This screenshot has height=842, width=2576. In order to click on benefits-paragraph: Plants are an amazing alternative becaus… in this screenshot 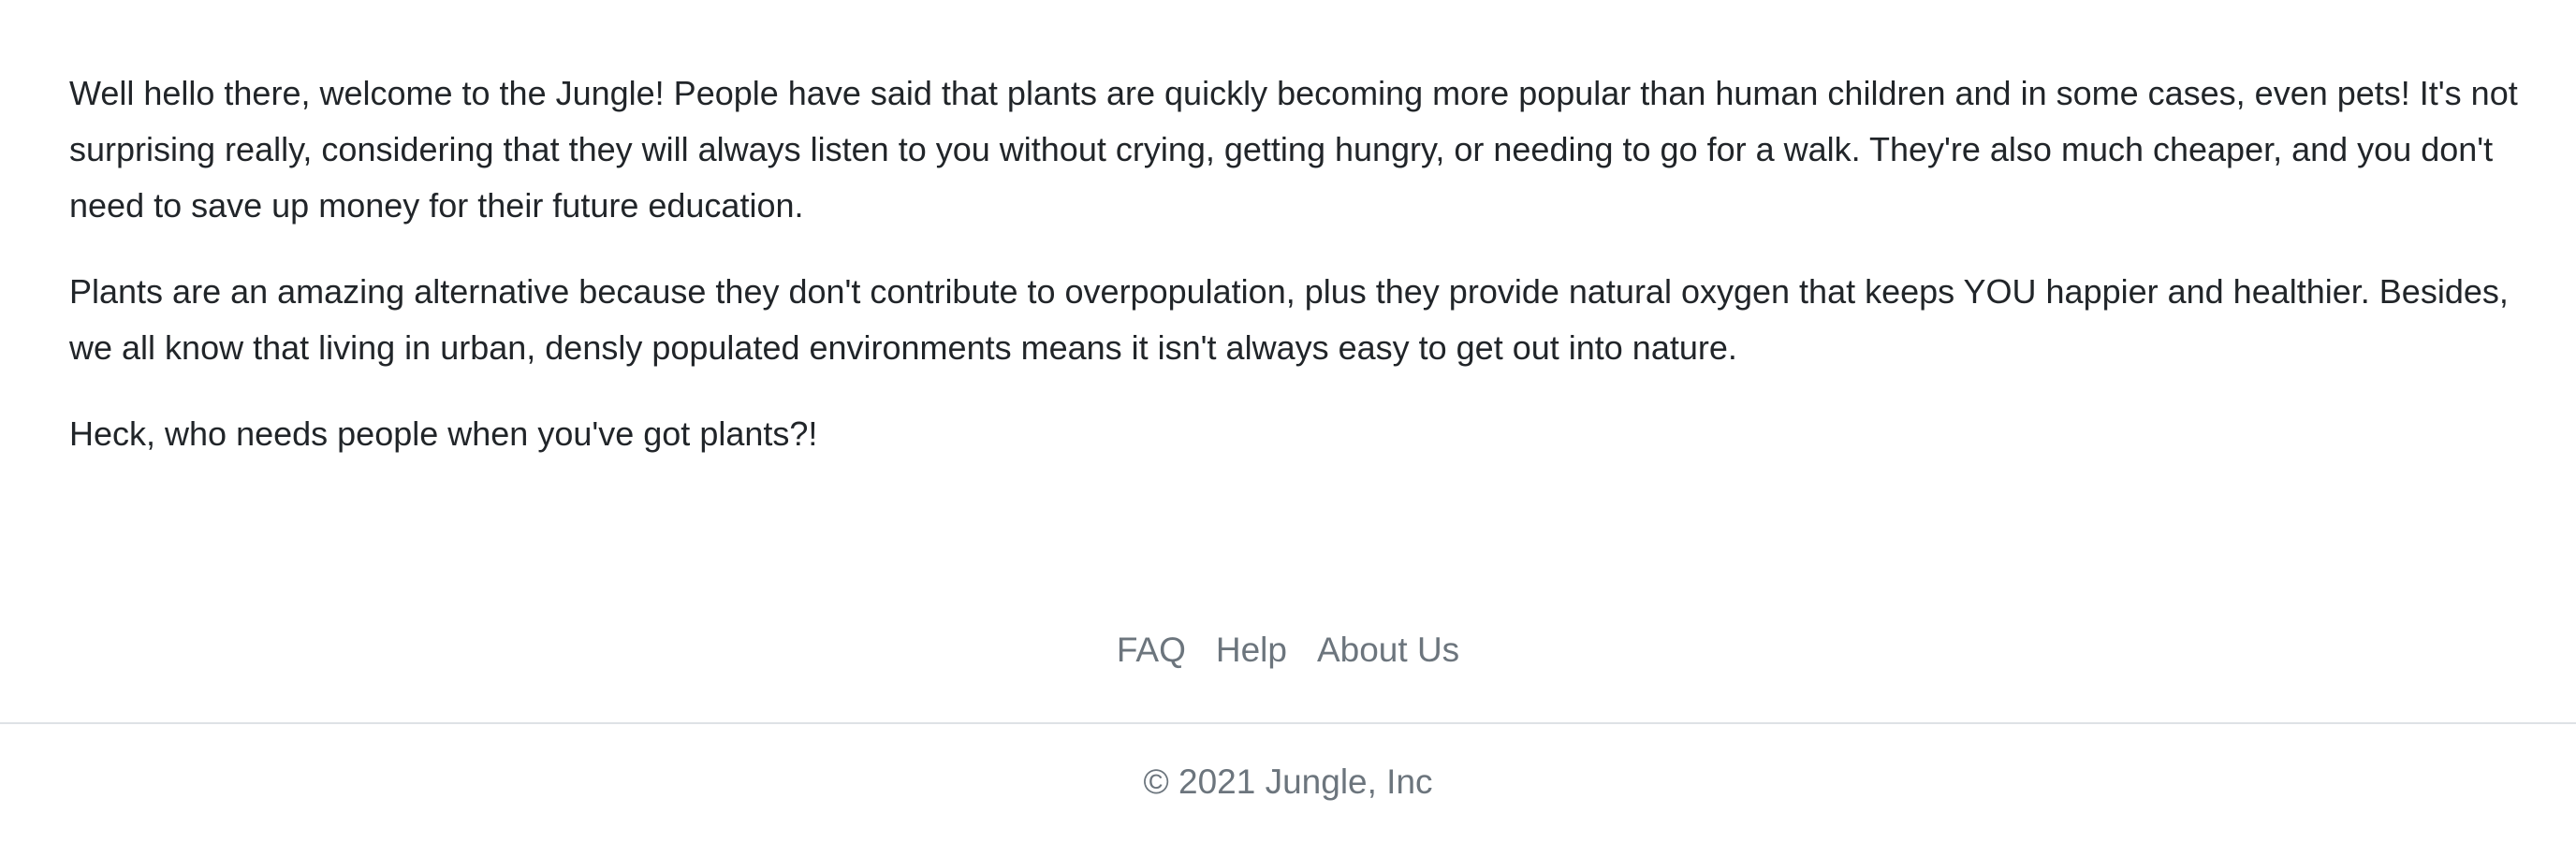, I will do `click(1289, 319)`.